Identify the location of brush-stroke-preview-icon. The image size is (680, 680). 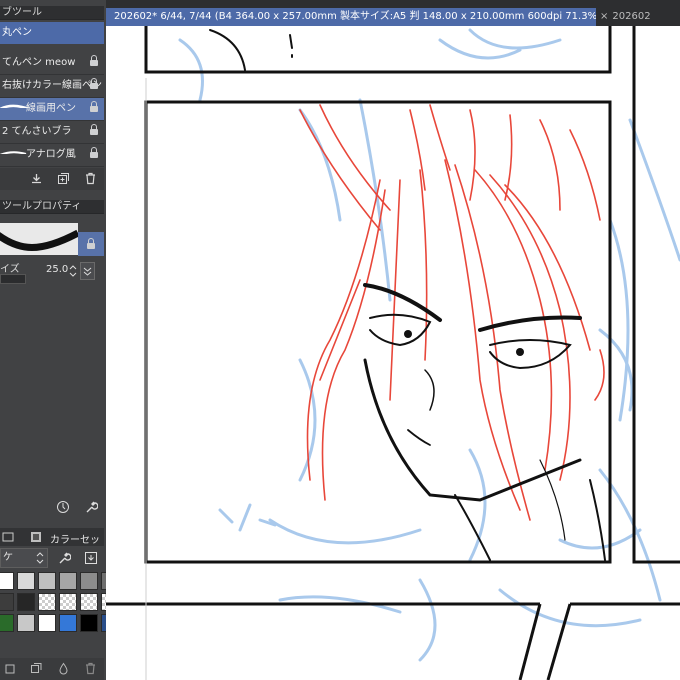
(40, 240).